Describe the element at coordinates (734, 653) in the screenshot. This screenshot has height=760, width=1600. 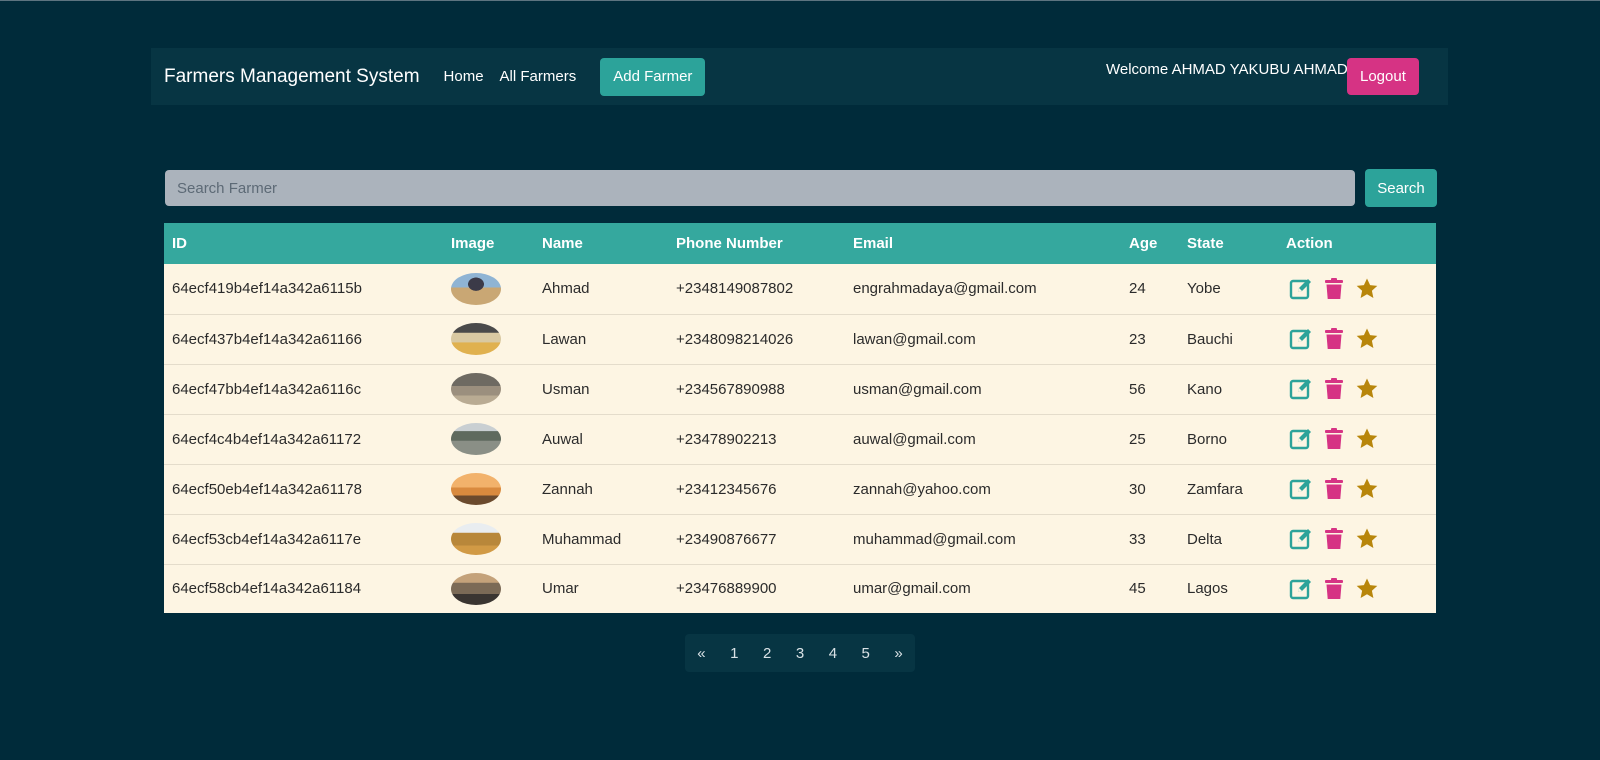
I see `pagination-page-1: 1` at that location.